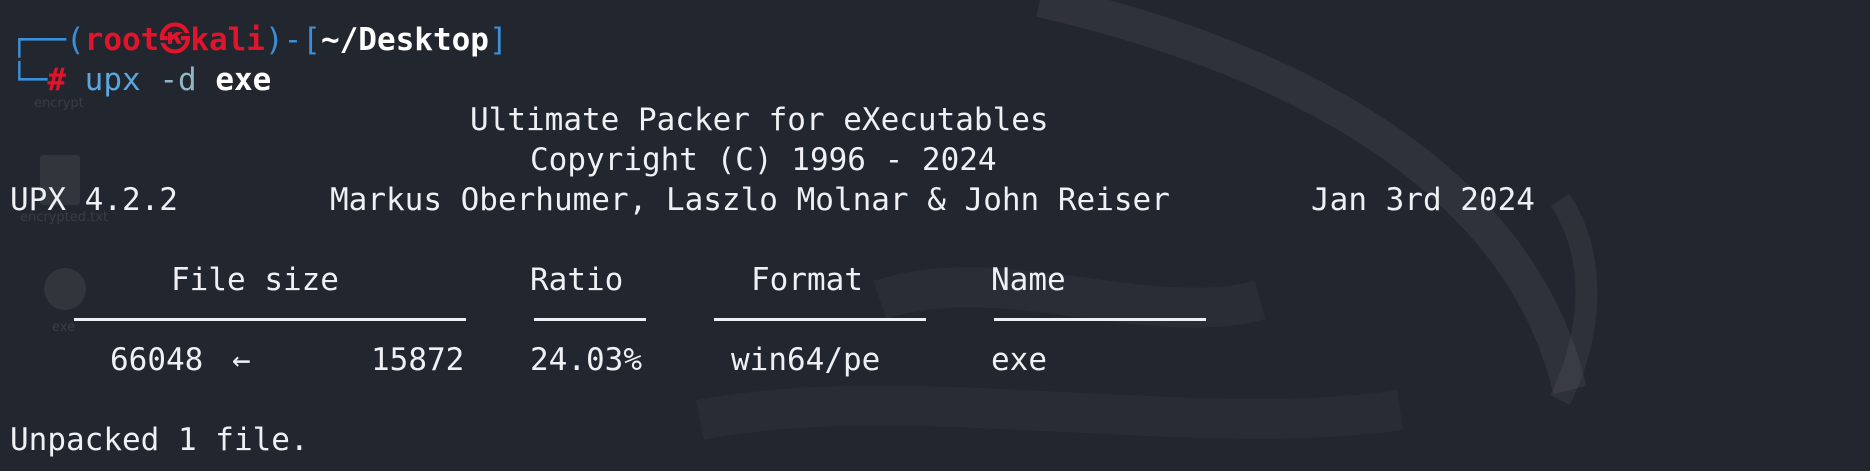  What do you see at coordinates (763, 160) in the screenshot?
I see `banner-copyright: Copyright (C) 1996 - 2024` at bounding box center [763, 160].